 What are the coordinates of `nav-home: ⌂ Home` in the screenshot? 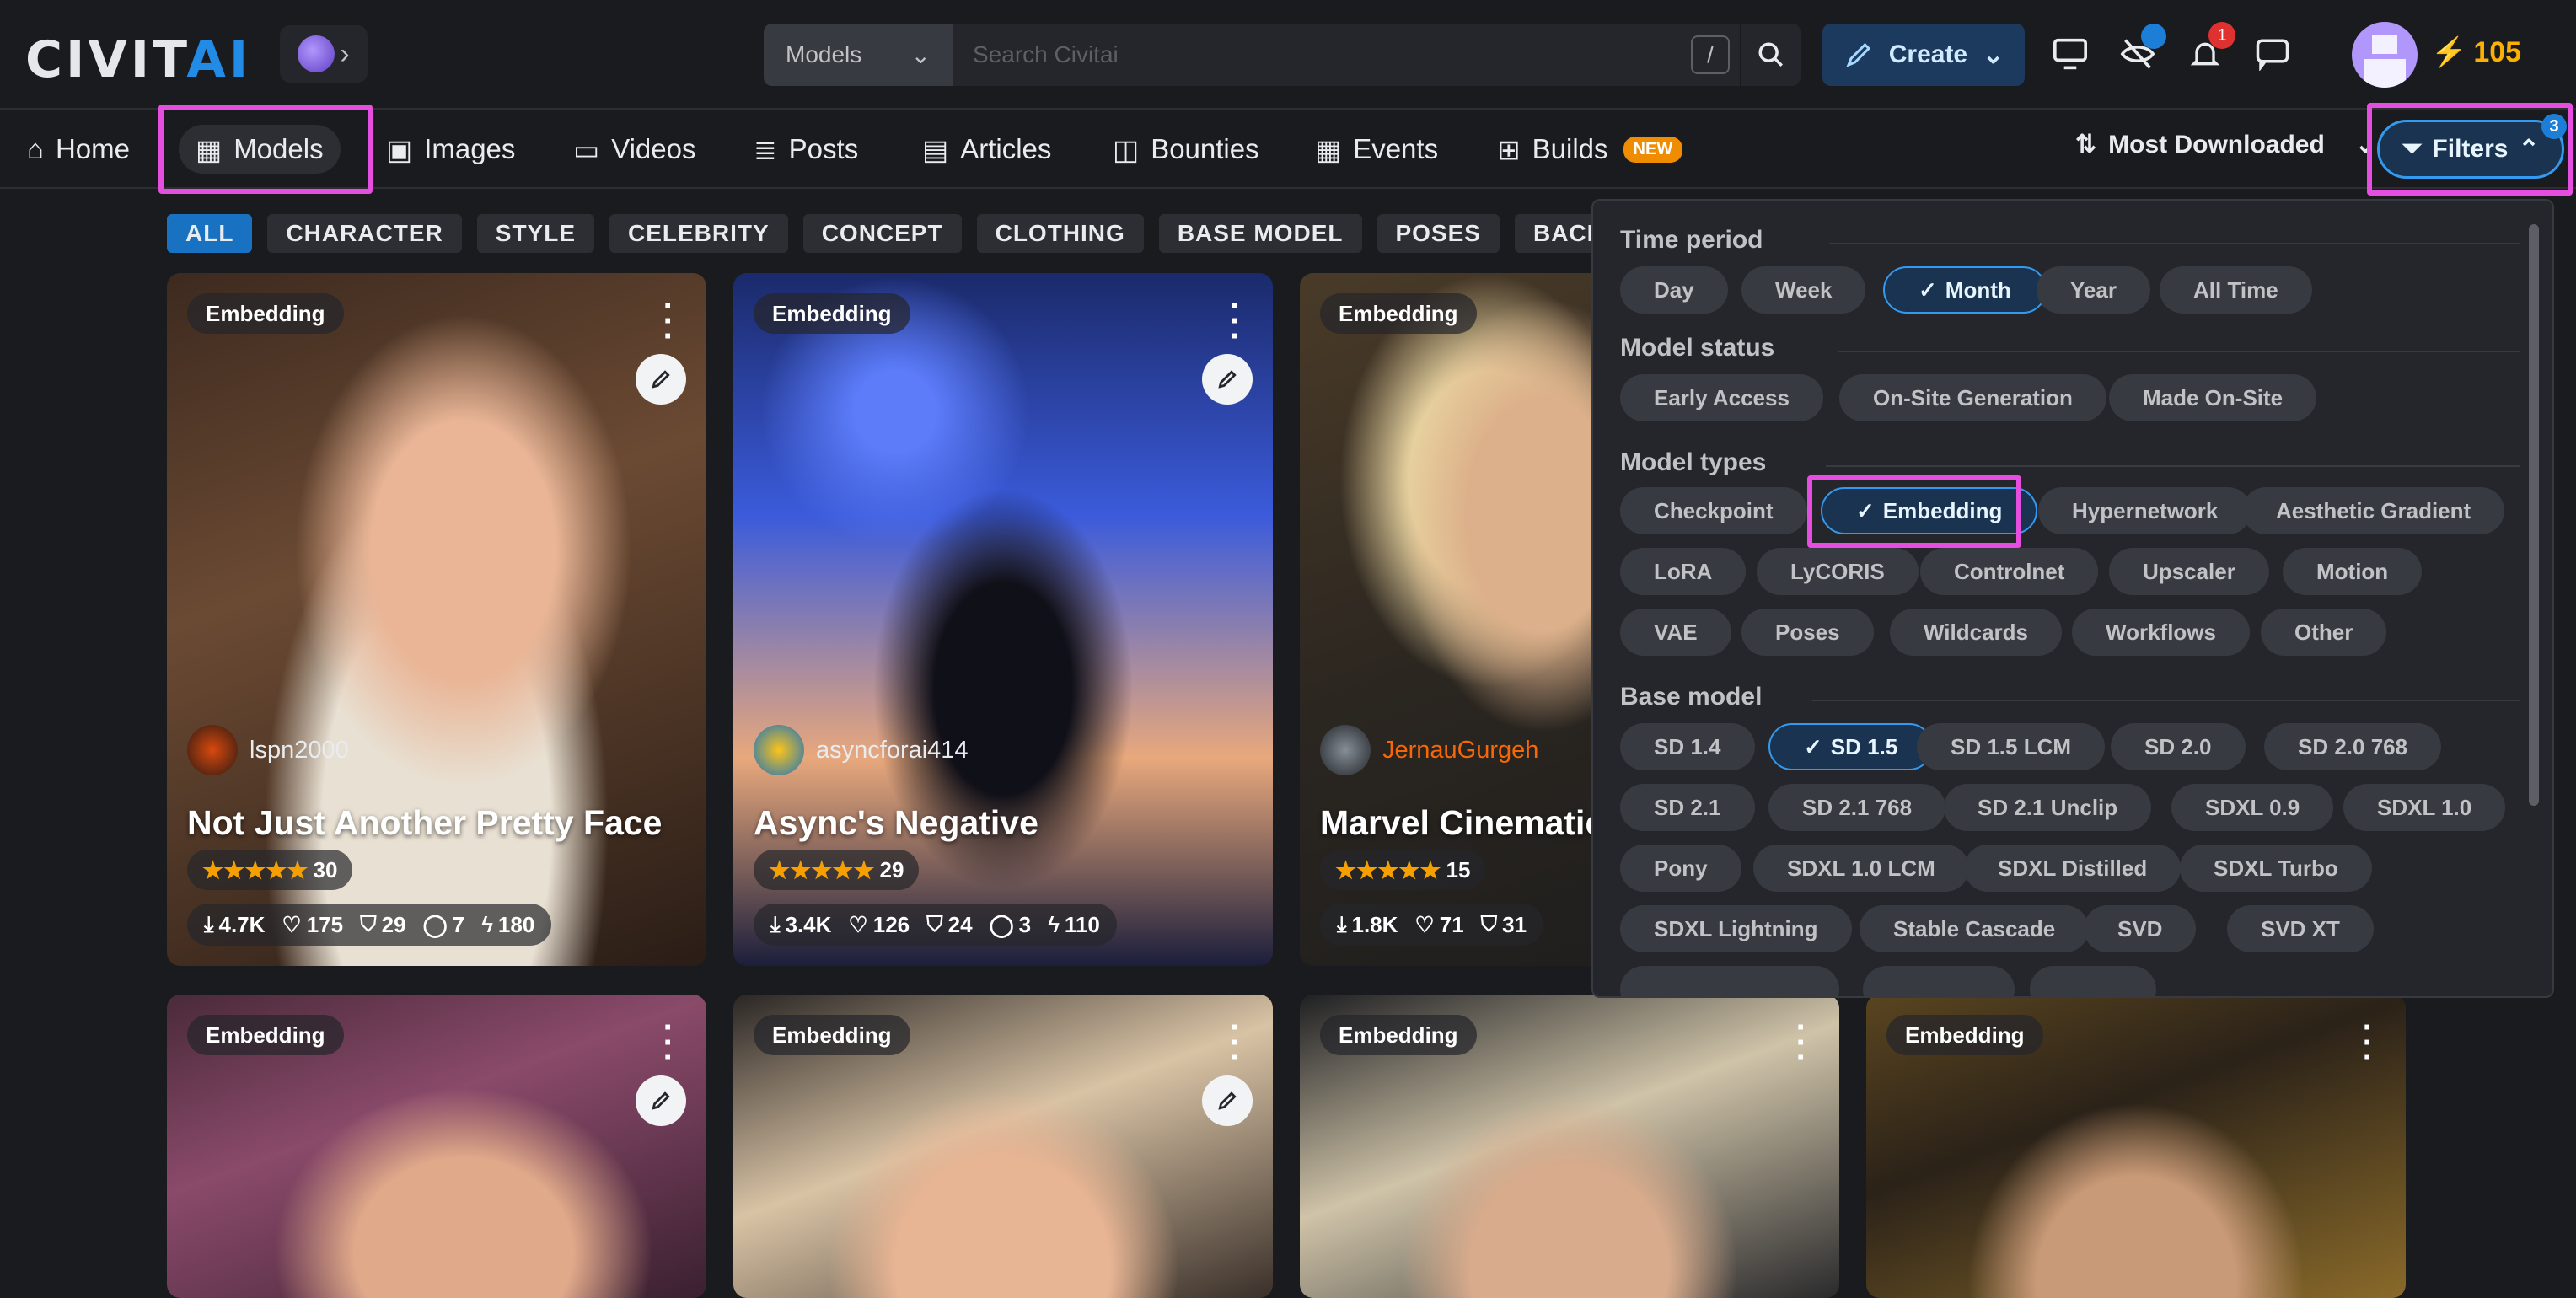 It's located at (78, 149).